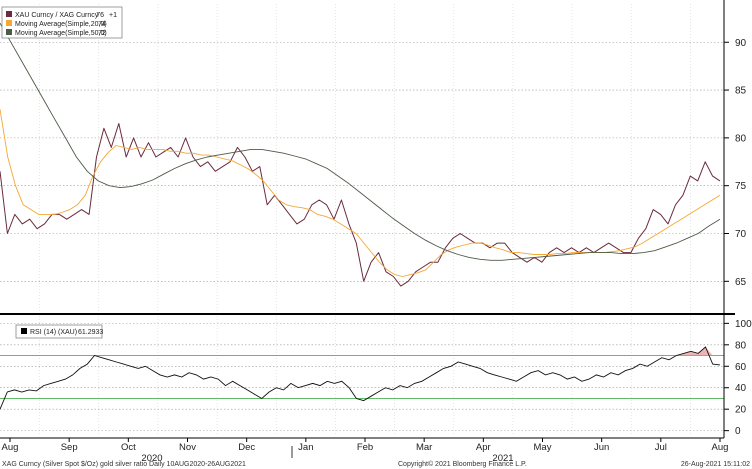 This screenshot has width=752, height=469. What do you see at coordinates (128, 447) in the screenshot?
I see `x-tick-label: Oct` at bounding box center [128, 447].